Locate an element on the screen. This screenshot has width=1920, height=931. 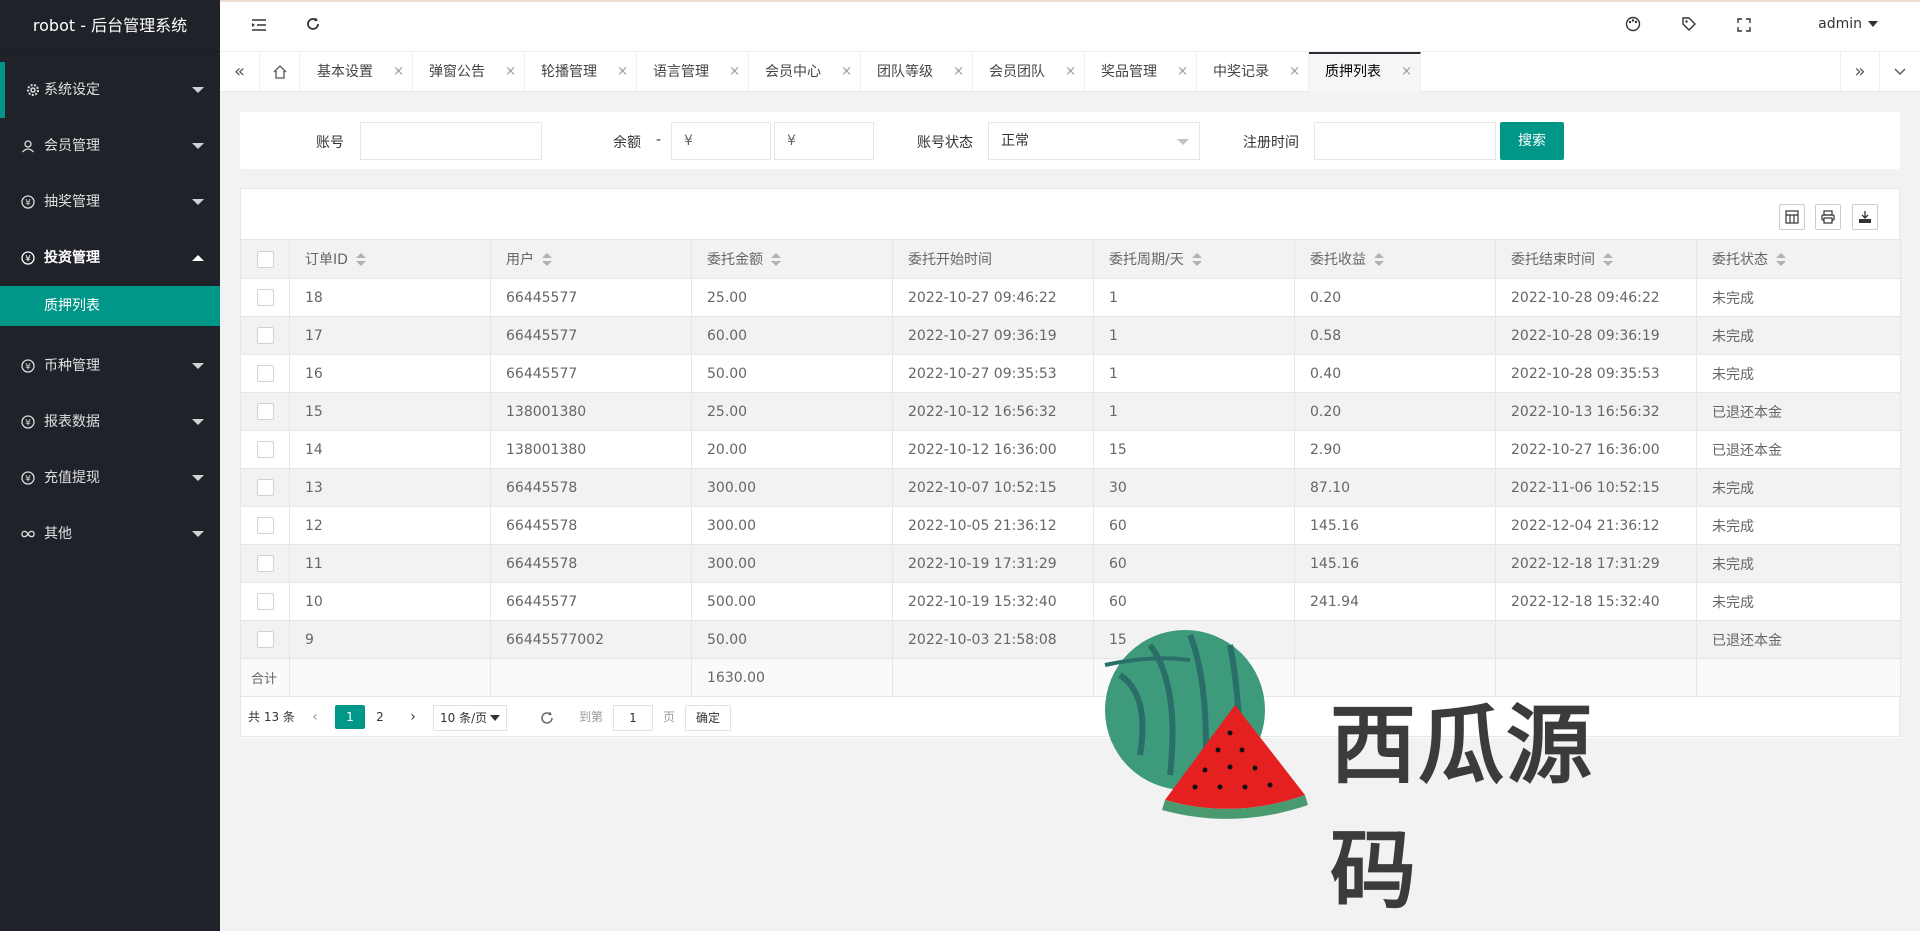
prev-page-icon: ‹ is located at coordinates (315, 717).